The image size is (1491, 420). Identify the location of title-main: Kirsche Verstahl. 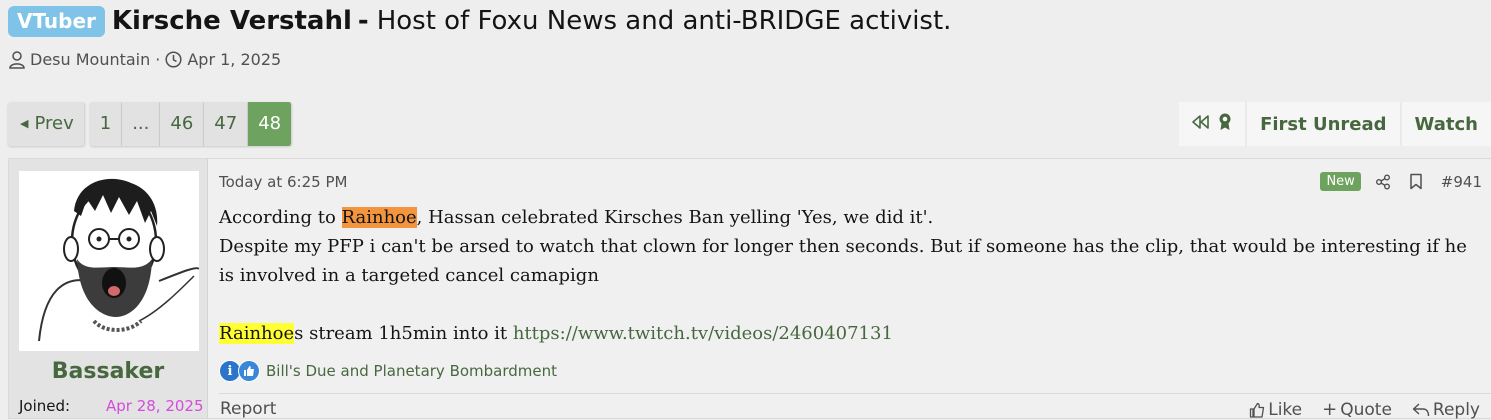
(231, 21).